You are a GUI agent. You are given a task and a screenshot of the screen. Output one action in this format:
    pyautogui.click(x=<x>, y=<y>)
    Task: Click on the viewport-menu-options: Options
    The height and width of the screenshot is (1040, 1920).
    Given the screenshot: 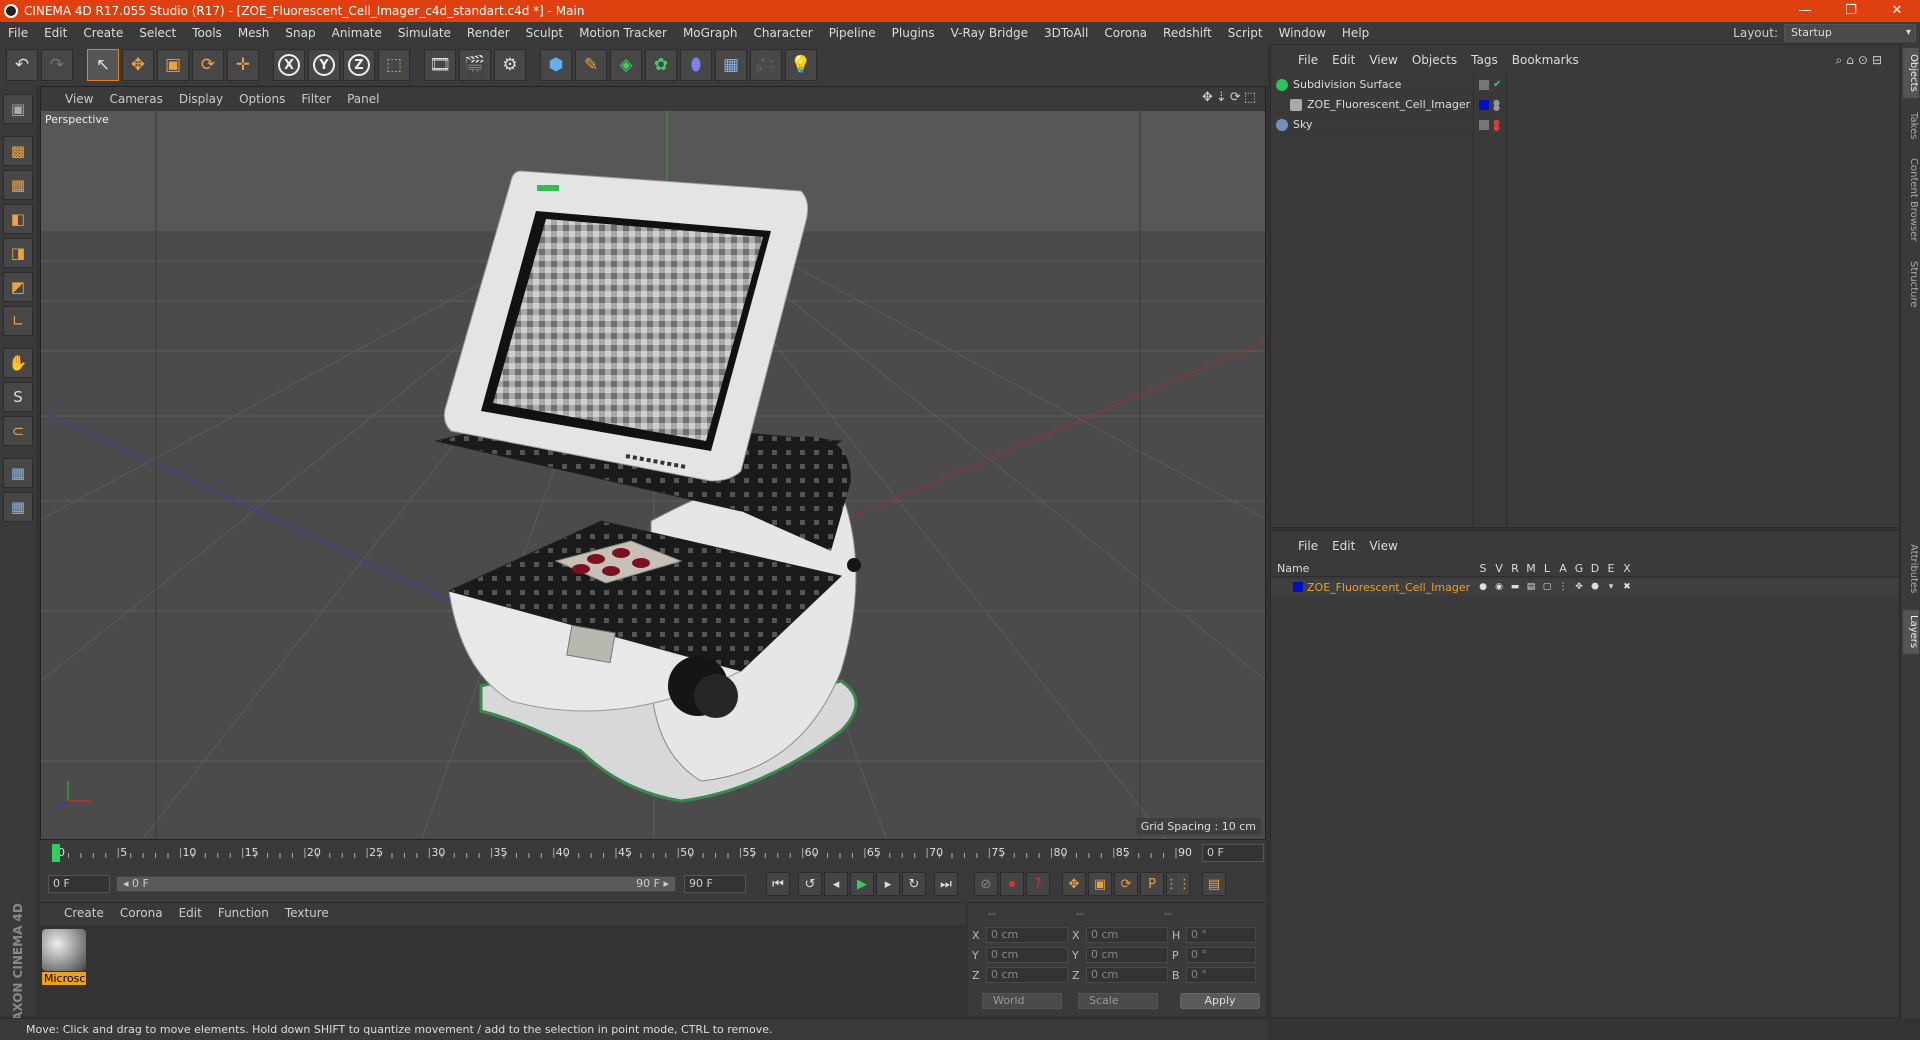 What is the action you would take?
    pyautogui.click(x=262, y=99)
    